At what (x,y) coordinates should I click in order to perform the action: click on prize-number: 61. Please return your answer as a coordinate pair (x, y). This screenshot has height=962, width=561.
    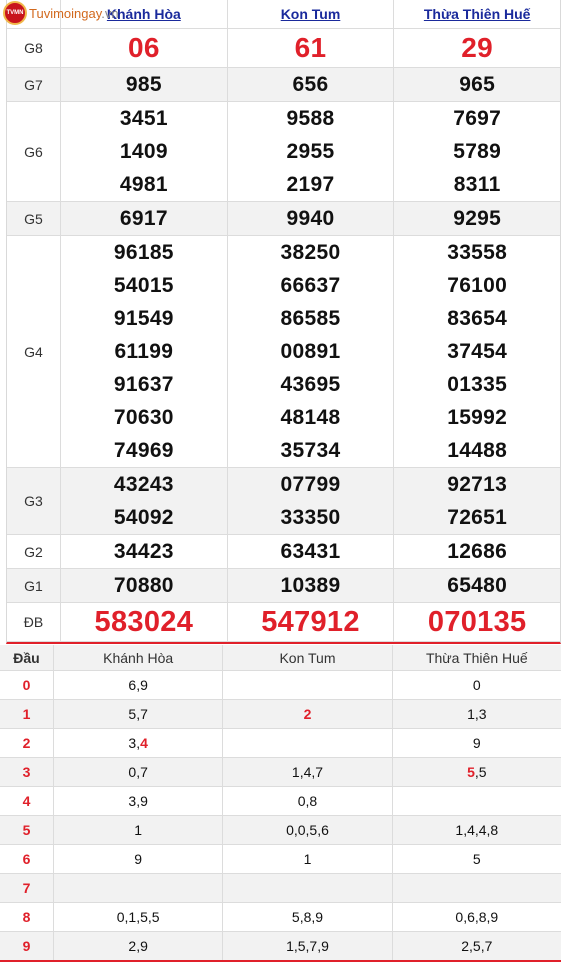
    Looking at the image, I should click on (310, 47).